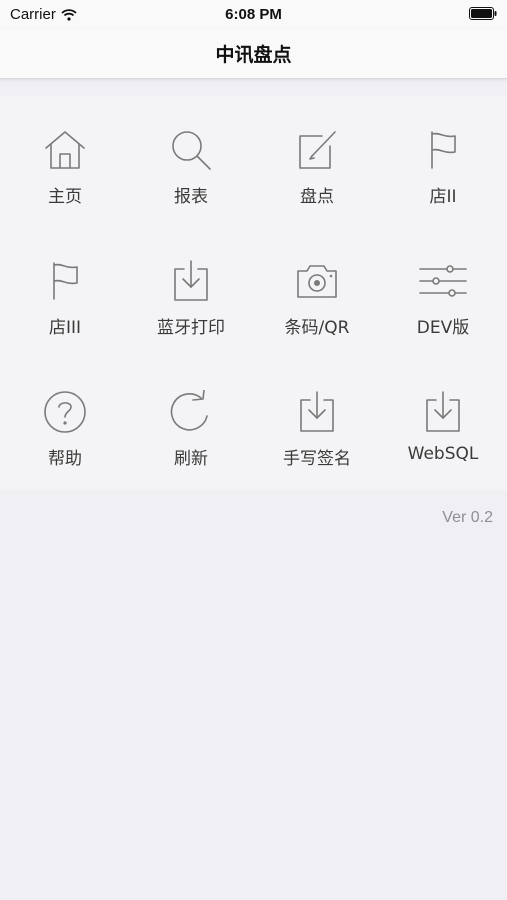 The height and width of the screenshot is (900, 507). I want to click on menu-item-label: DEV版, so click(443, 328).